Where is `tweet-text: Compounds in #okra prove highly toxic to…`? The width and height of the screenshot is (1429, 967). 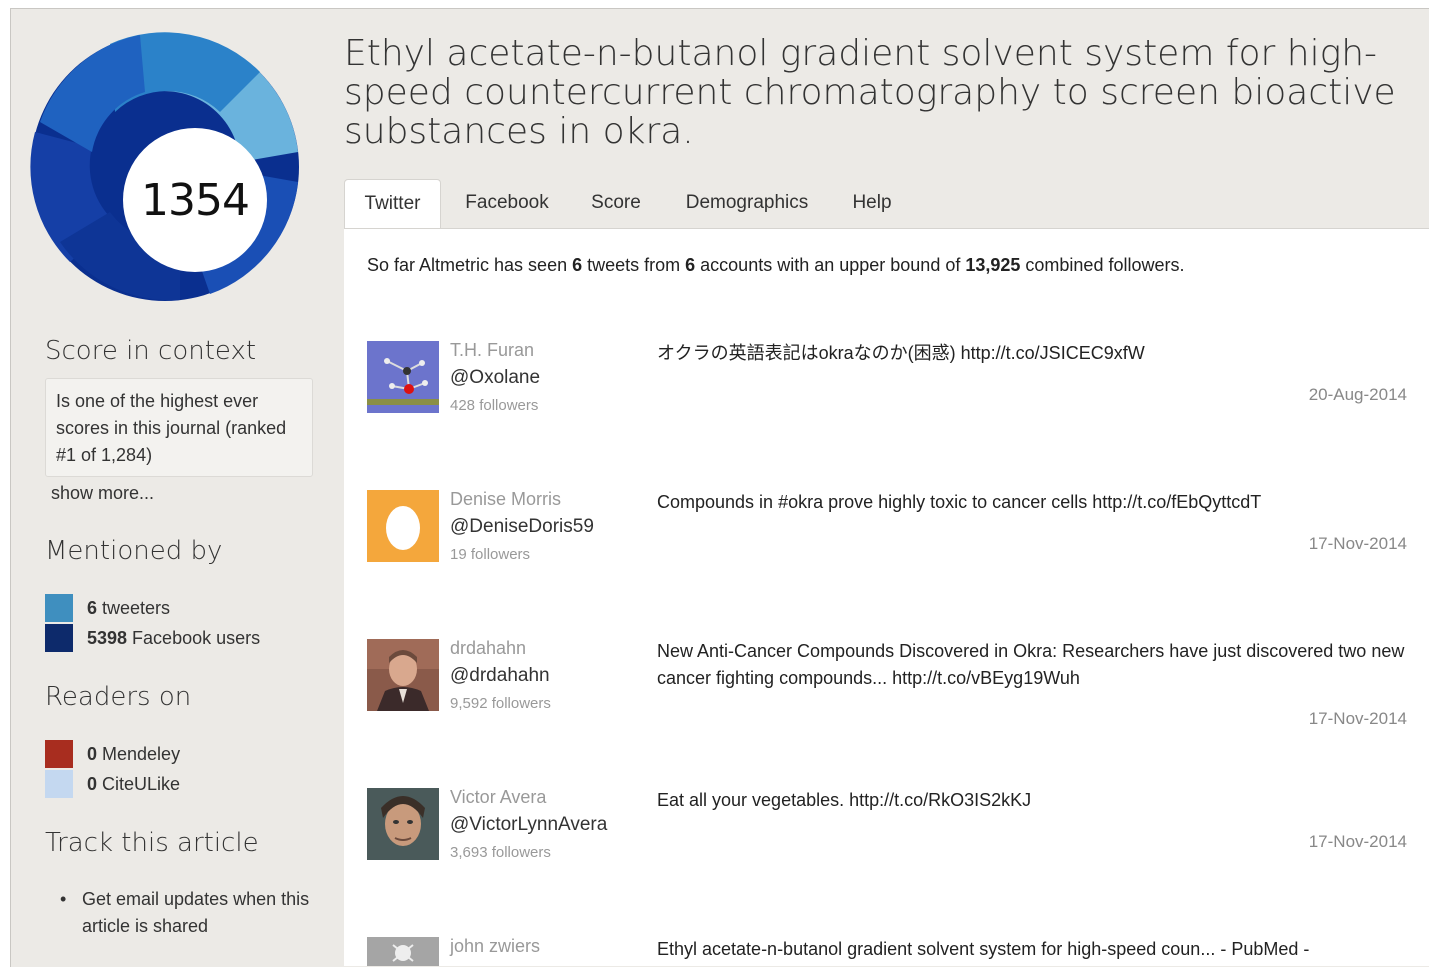
tweet-text: Compounds in #okra prove highly toxic to… is located at coordinates (1032, 502).